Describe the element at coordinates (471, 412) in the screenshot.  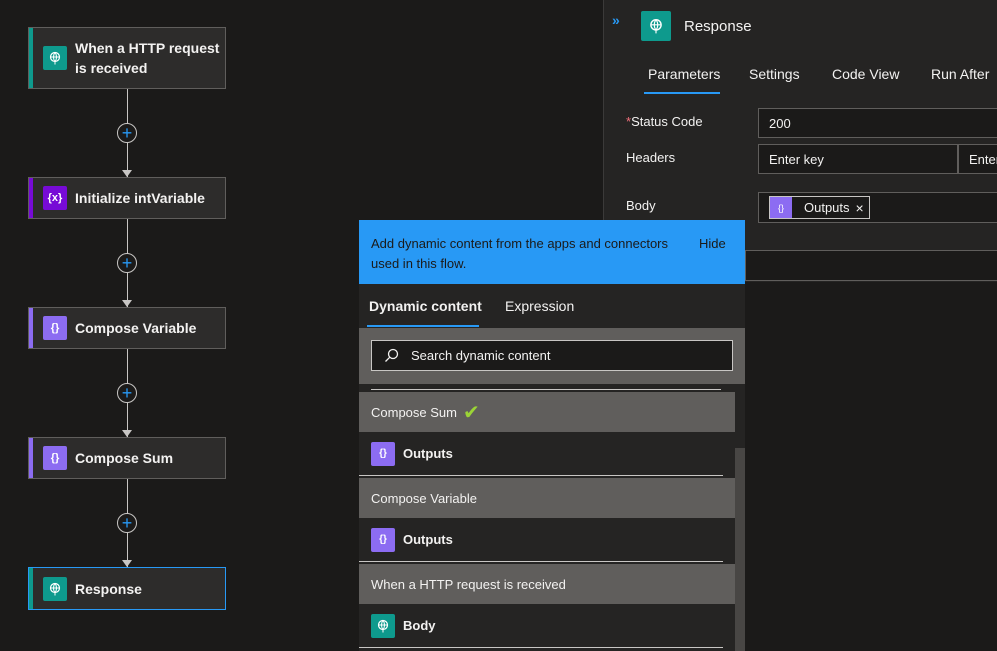
I see `checkmark-icon: ✔` at that location.